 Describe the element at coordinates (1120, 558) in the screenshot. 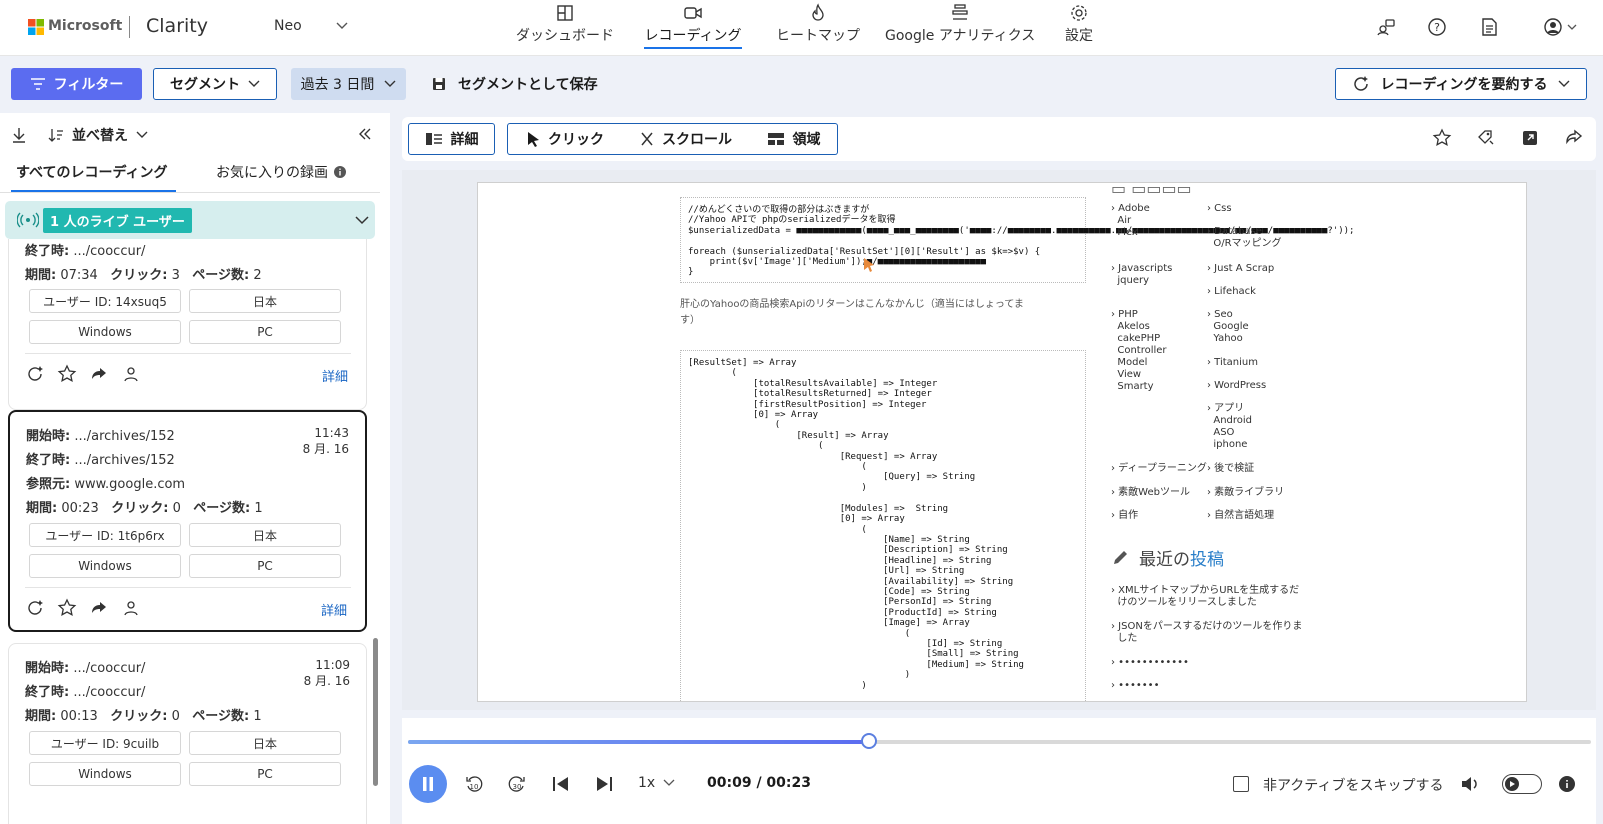

I see `pencil-icon` at that location.